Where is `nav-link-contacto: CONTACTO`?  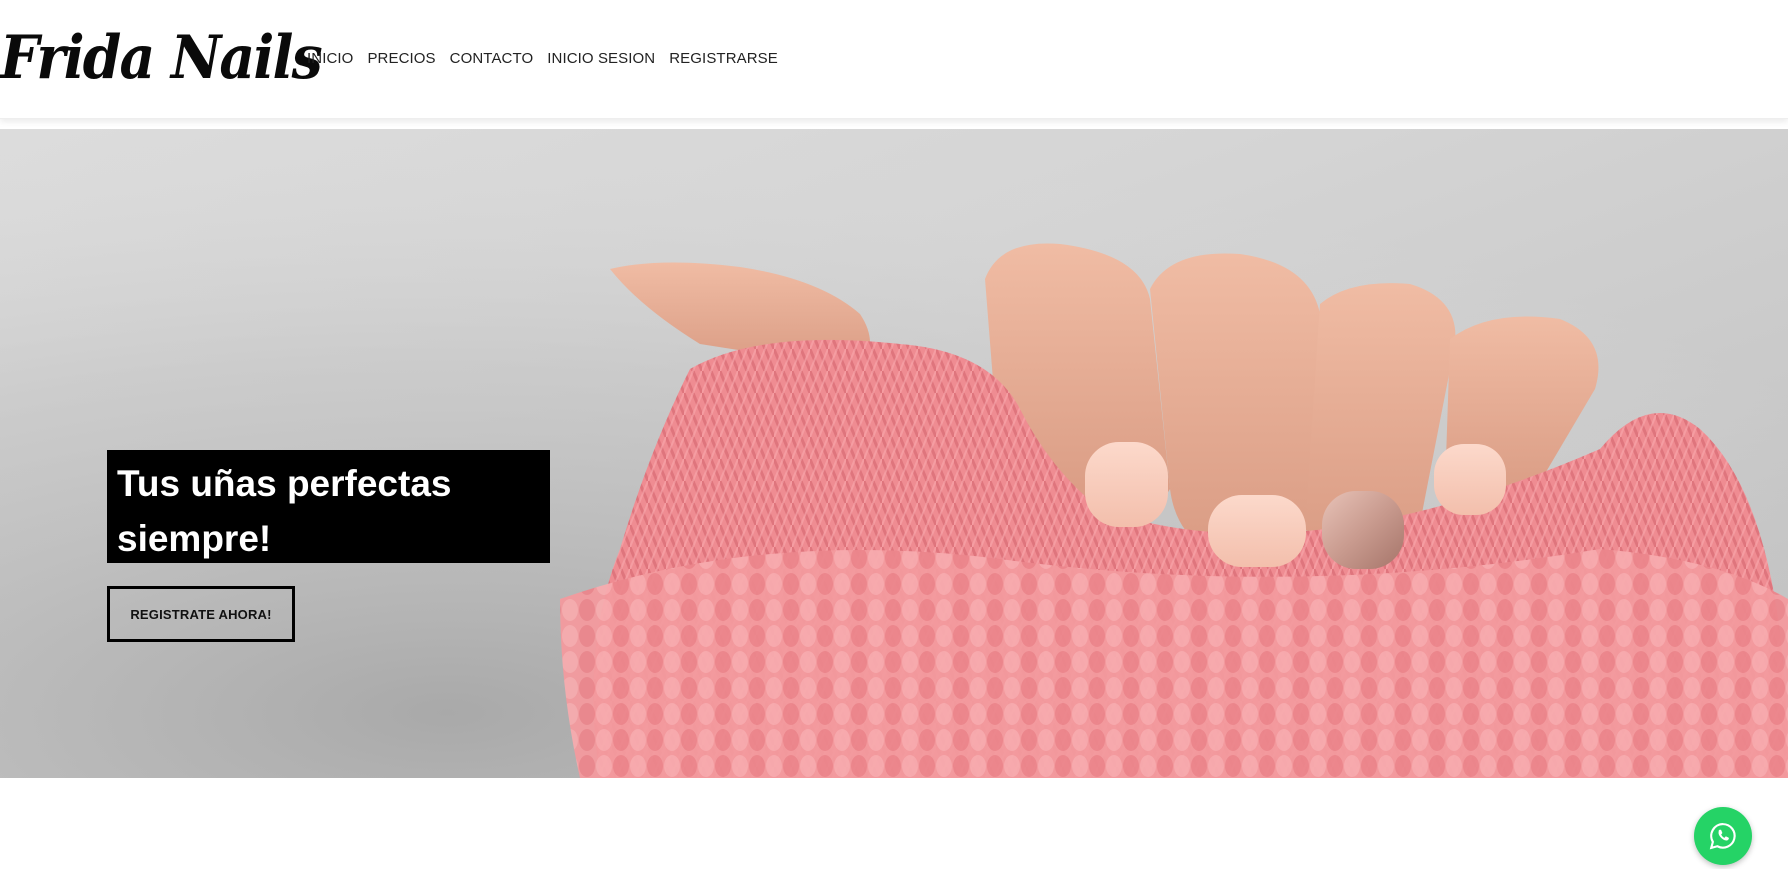
nav-link-contacto: CONTACTO is located at coordinates (492, 59).